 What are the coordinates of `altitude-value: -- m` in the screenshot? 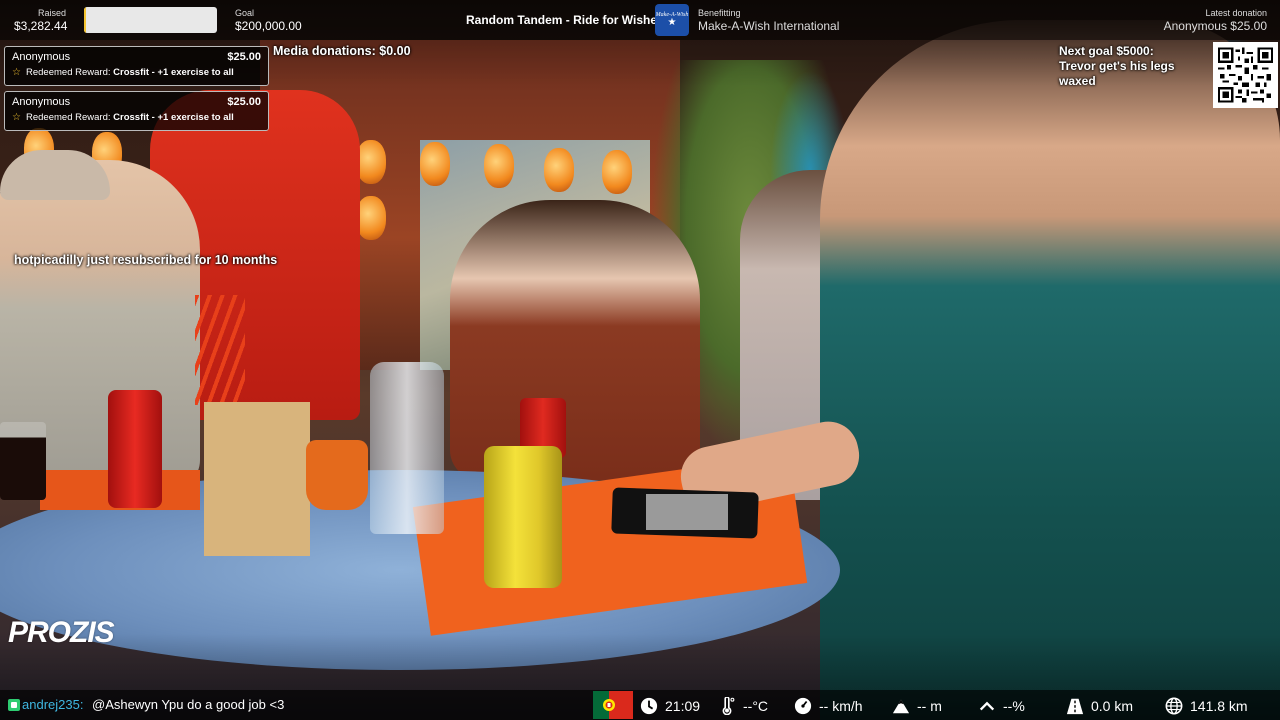 It's located at (929, 706).